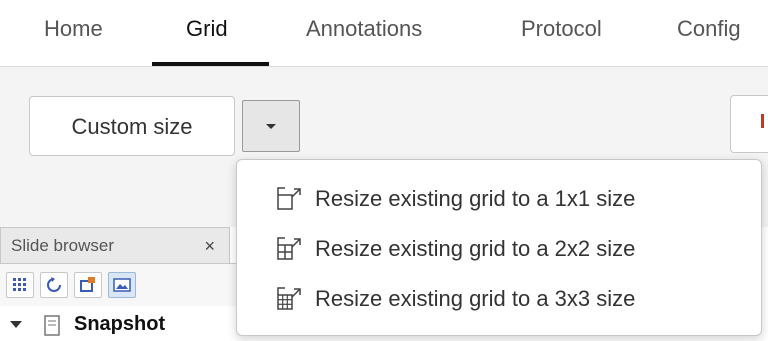 This screenshot has width=768, height=341. What do you see at coordinates (289, 298) in the screenshot?
I see `resize-grid-3x3-icon` at bounding box center [289, 298].